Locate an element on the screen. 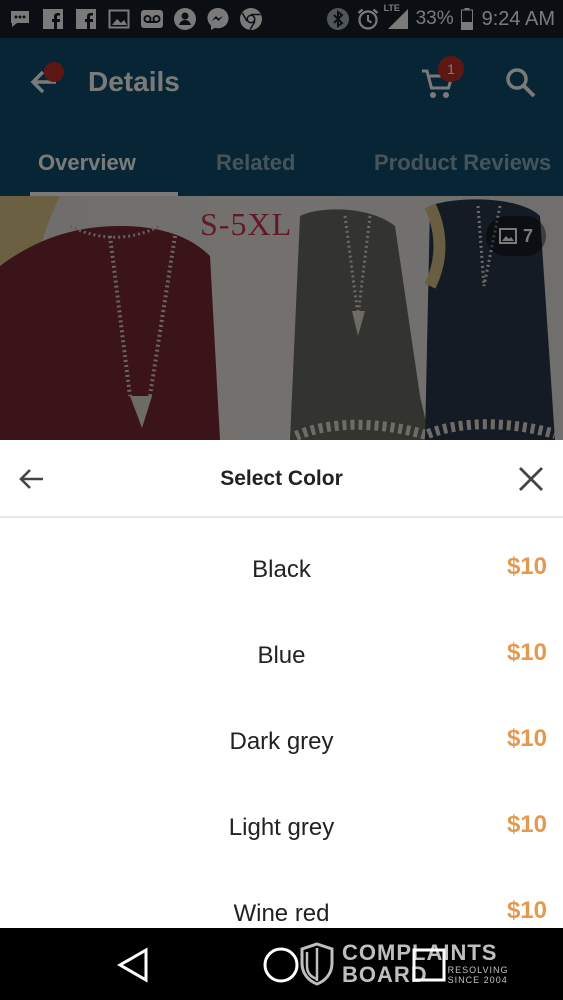  sheet-header: Select Color is located at coordinates (281, 479).